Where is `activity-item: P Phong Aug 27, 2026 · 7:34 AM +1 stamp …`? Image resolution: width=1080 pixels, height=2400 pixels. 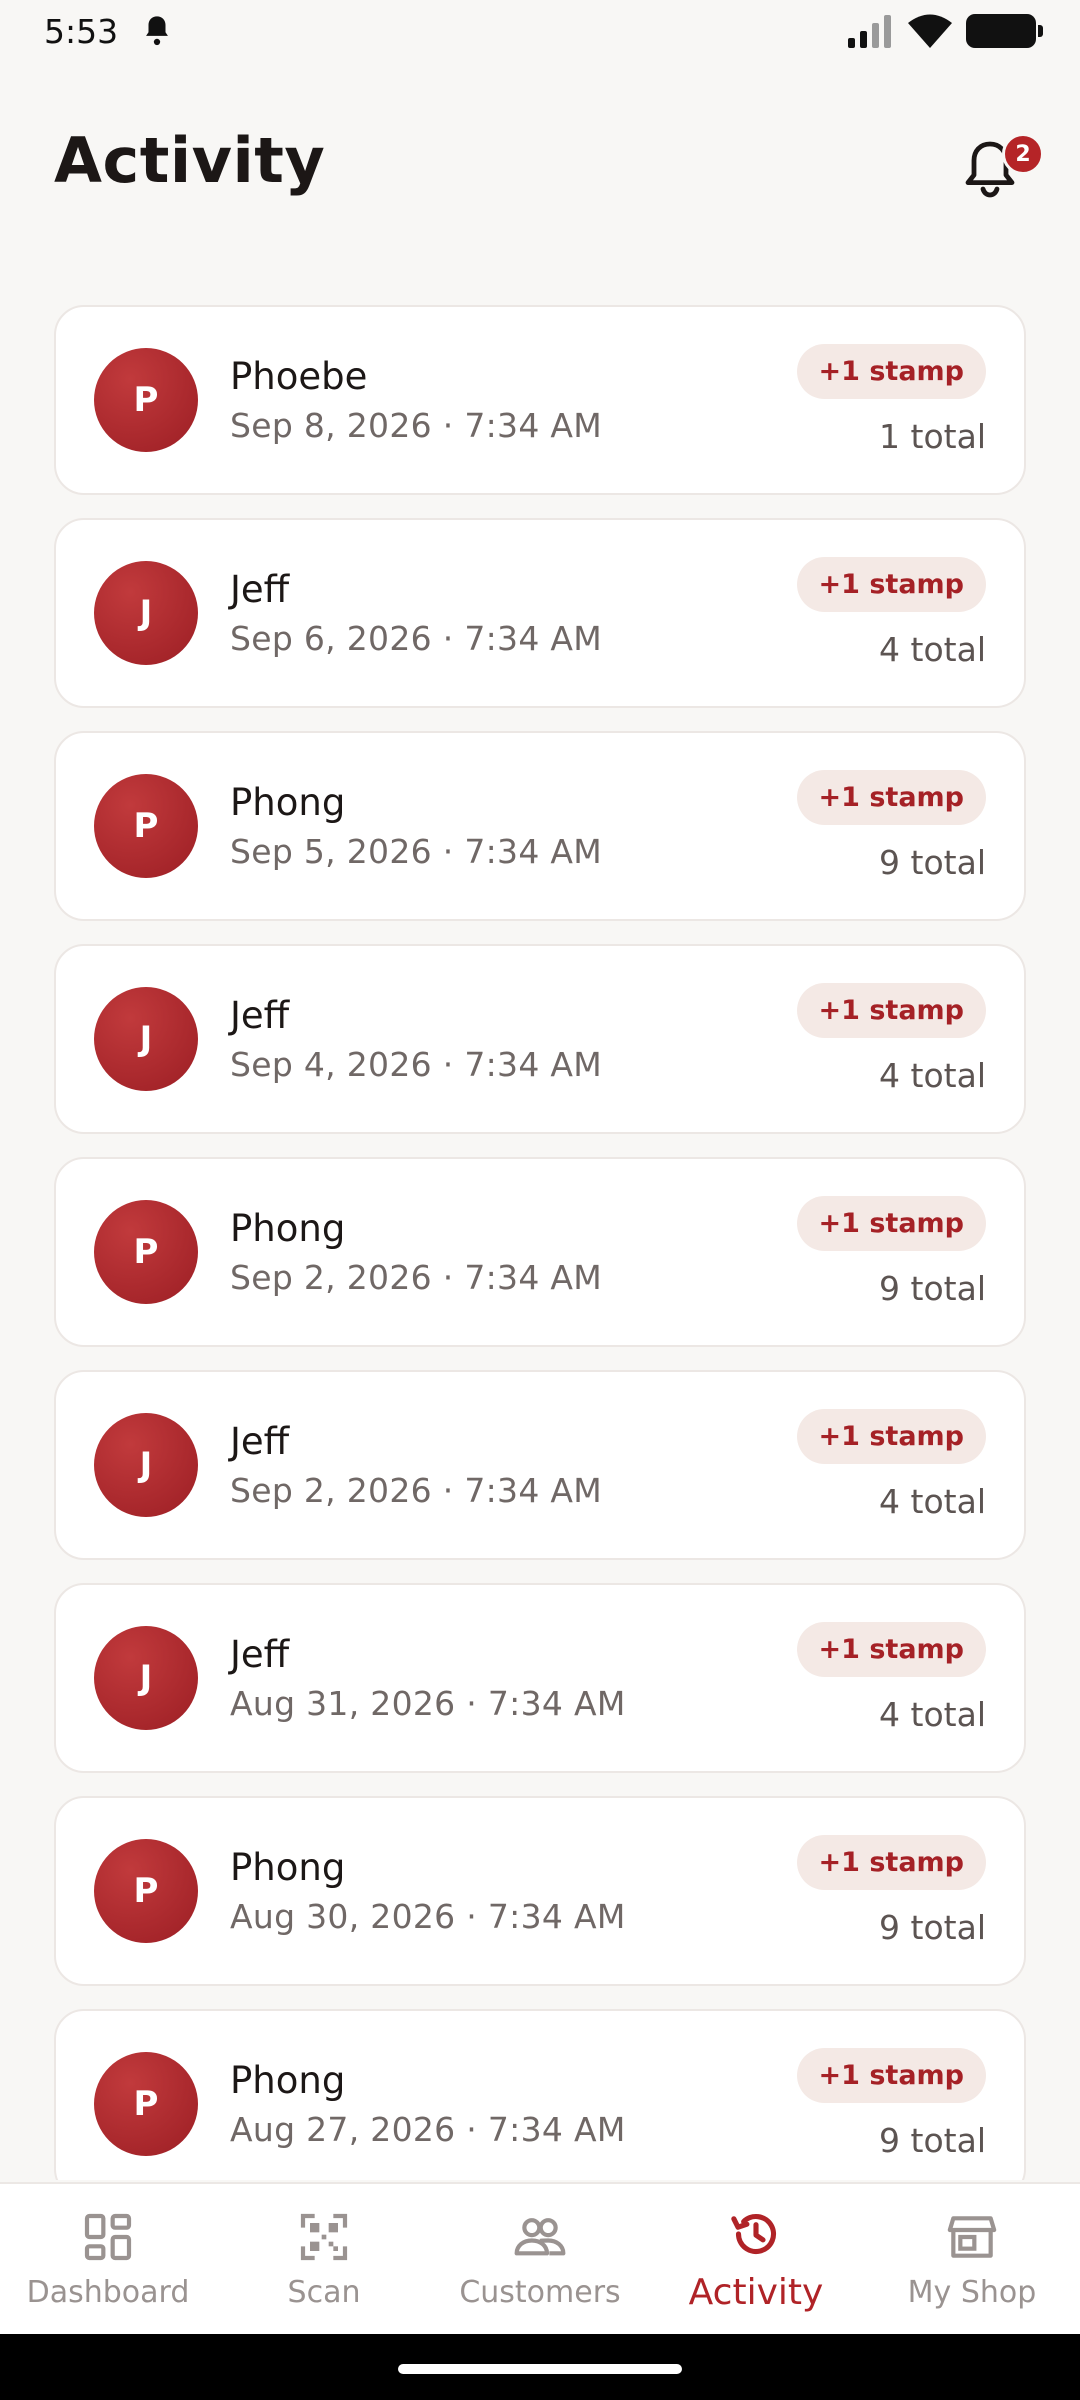
activity-item: P Phong Aug 27, 2026 · 7:34 AM +1 stamp … is located at coordinates (540, 2094).